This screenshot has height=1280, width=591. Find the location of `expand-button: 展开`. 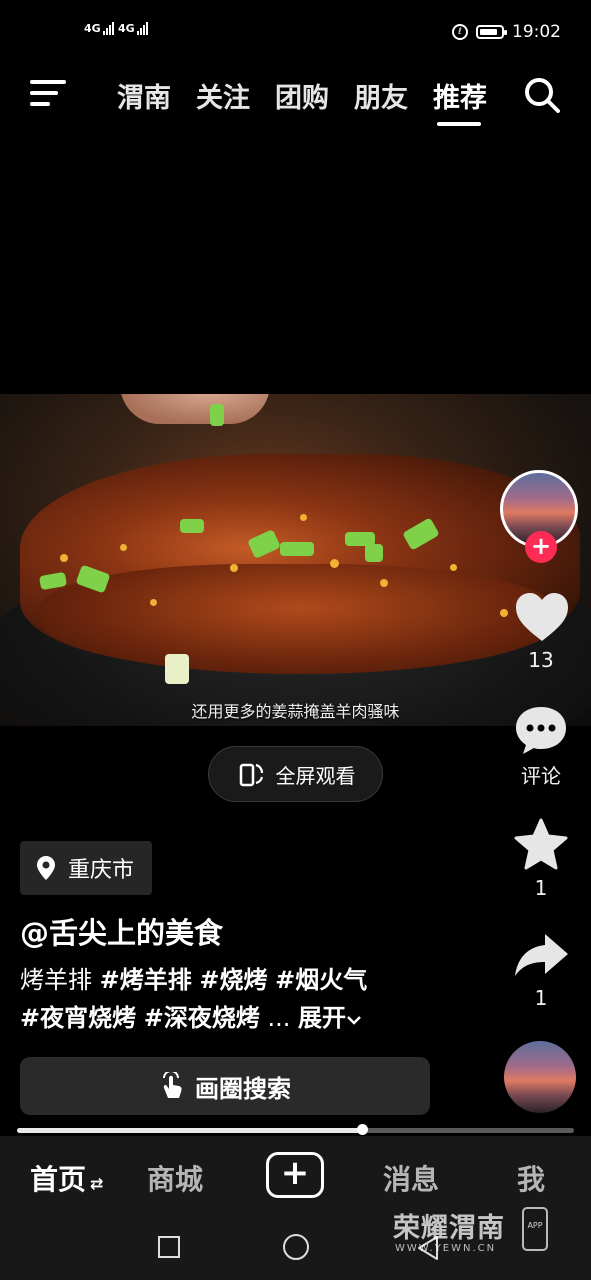

expand-button: 展开 is located at coordinates (330, 1018).